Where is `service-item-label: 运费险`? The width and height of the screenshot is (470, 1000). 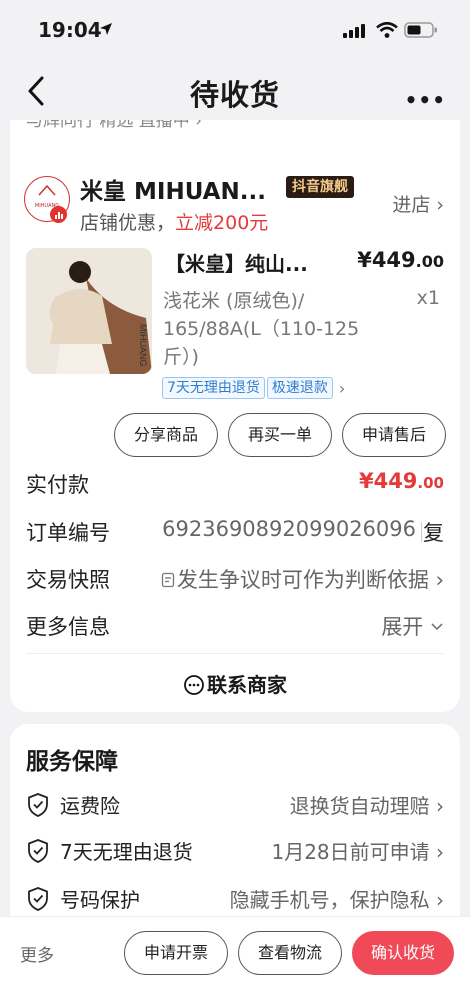 service-item-label: 运费险 is located at coordinates (90, 806).